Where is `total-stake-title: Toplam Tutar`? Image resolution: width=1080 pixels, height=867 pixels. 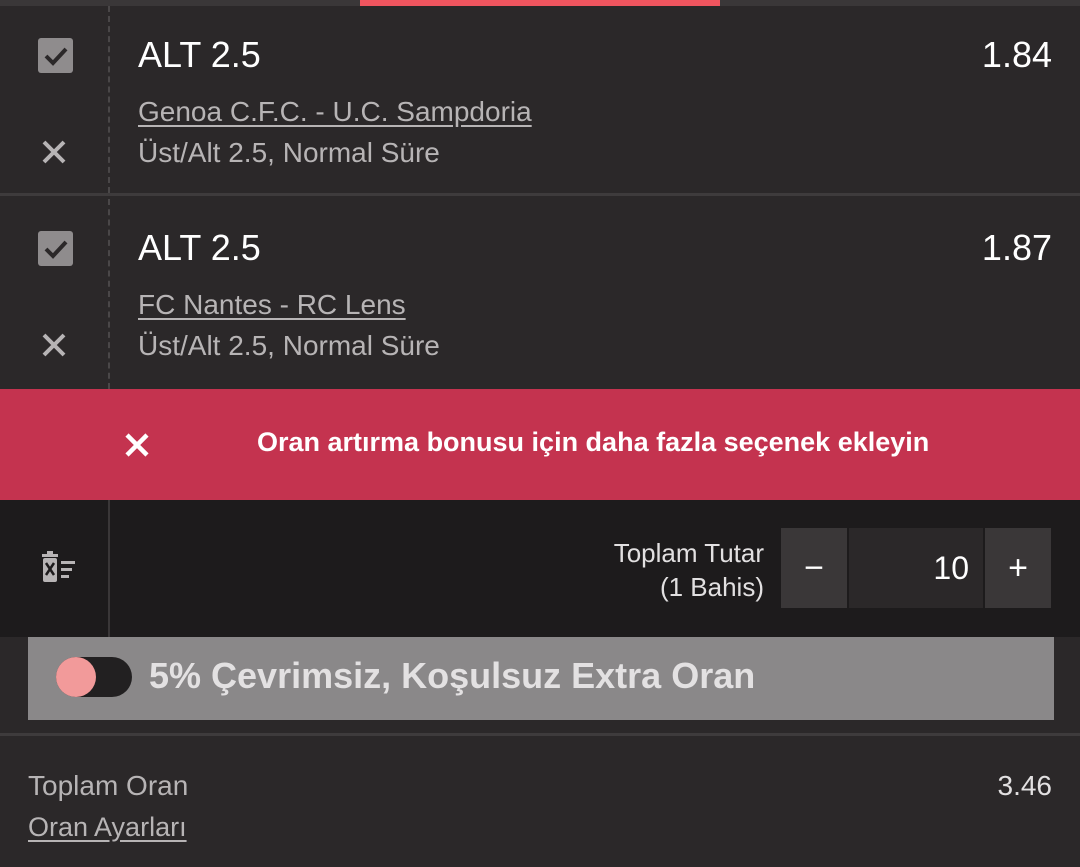 total-stake-title: Toplam Tutar is located at coordinates (688, 553).